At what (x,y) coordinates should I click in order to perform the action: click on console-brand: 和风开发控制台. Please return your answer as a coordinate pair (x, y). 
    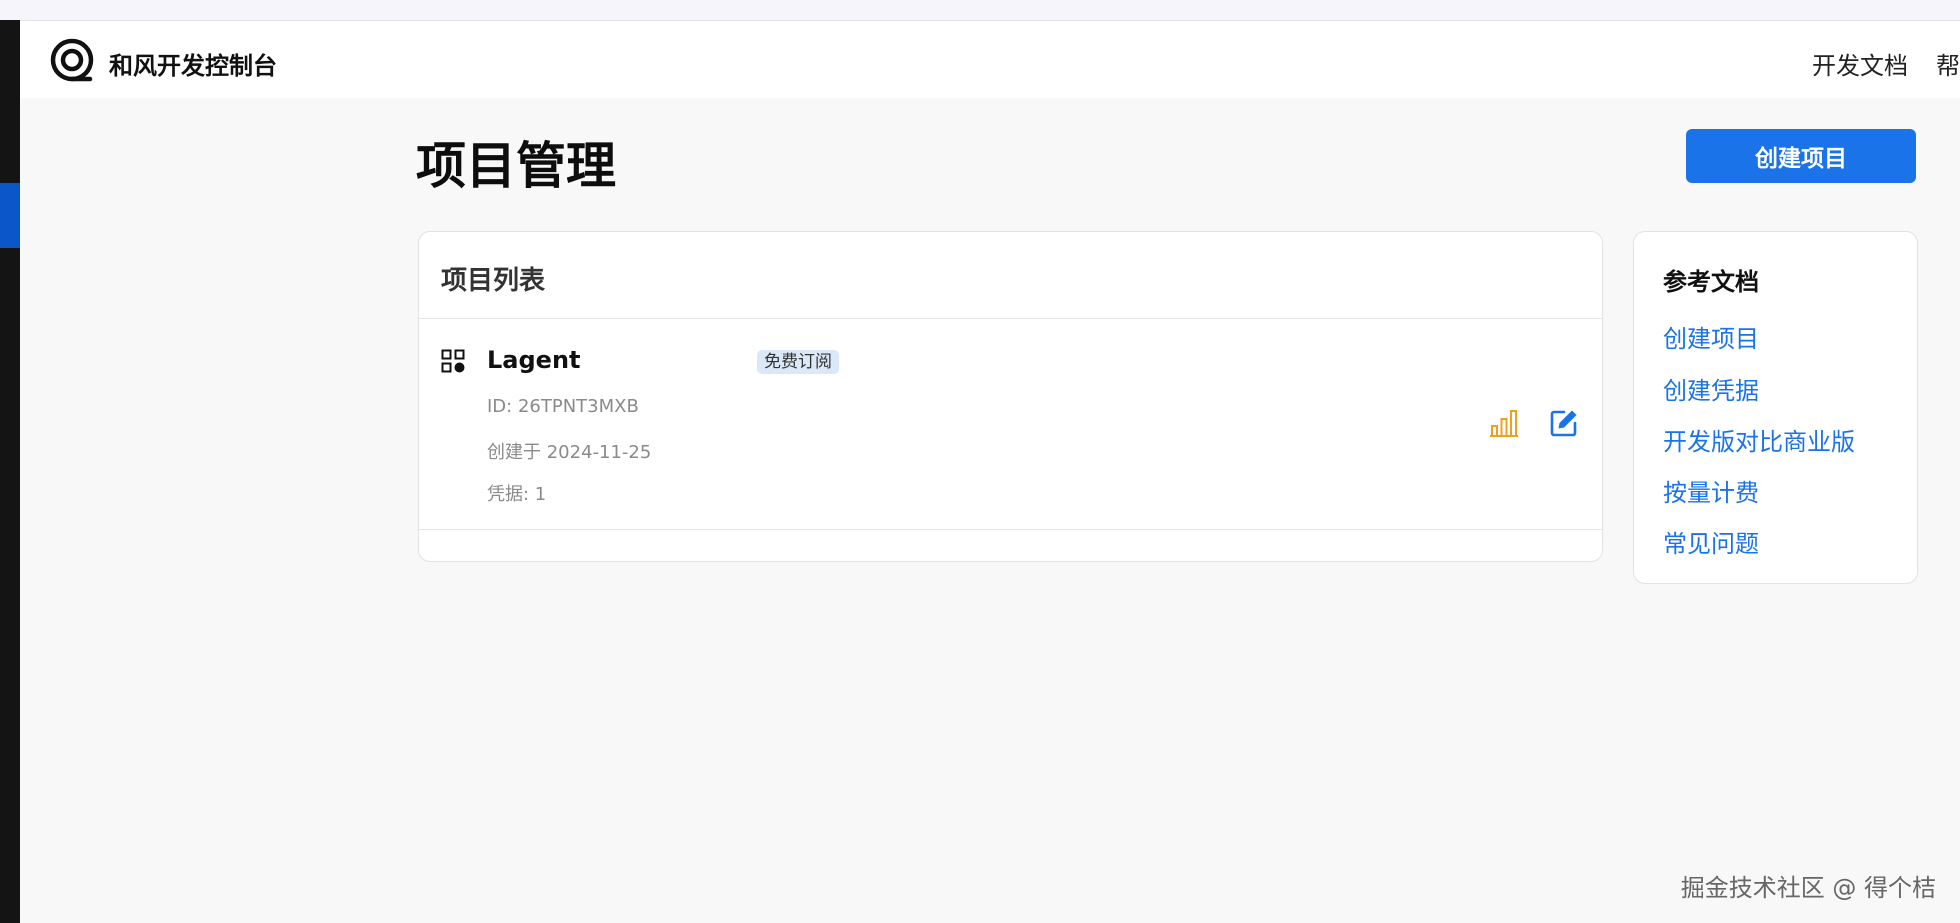
    Looking at the image, I should click on (193, 63).